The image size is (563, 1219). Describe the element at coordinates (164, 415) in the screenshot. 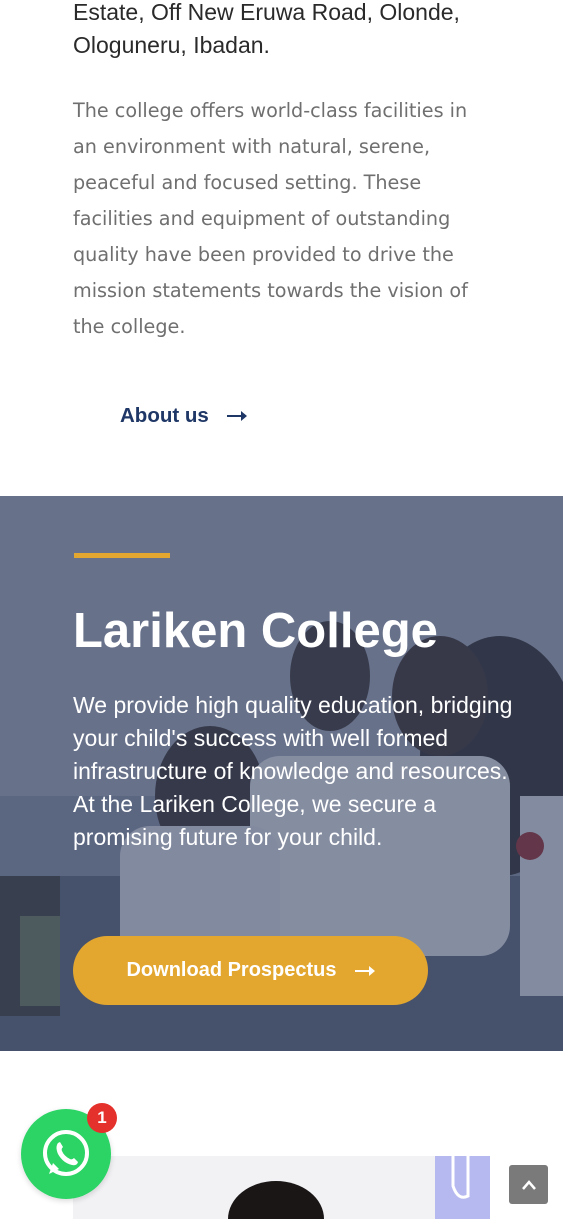

I see `about-us-label: About us` at that location.